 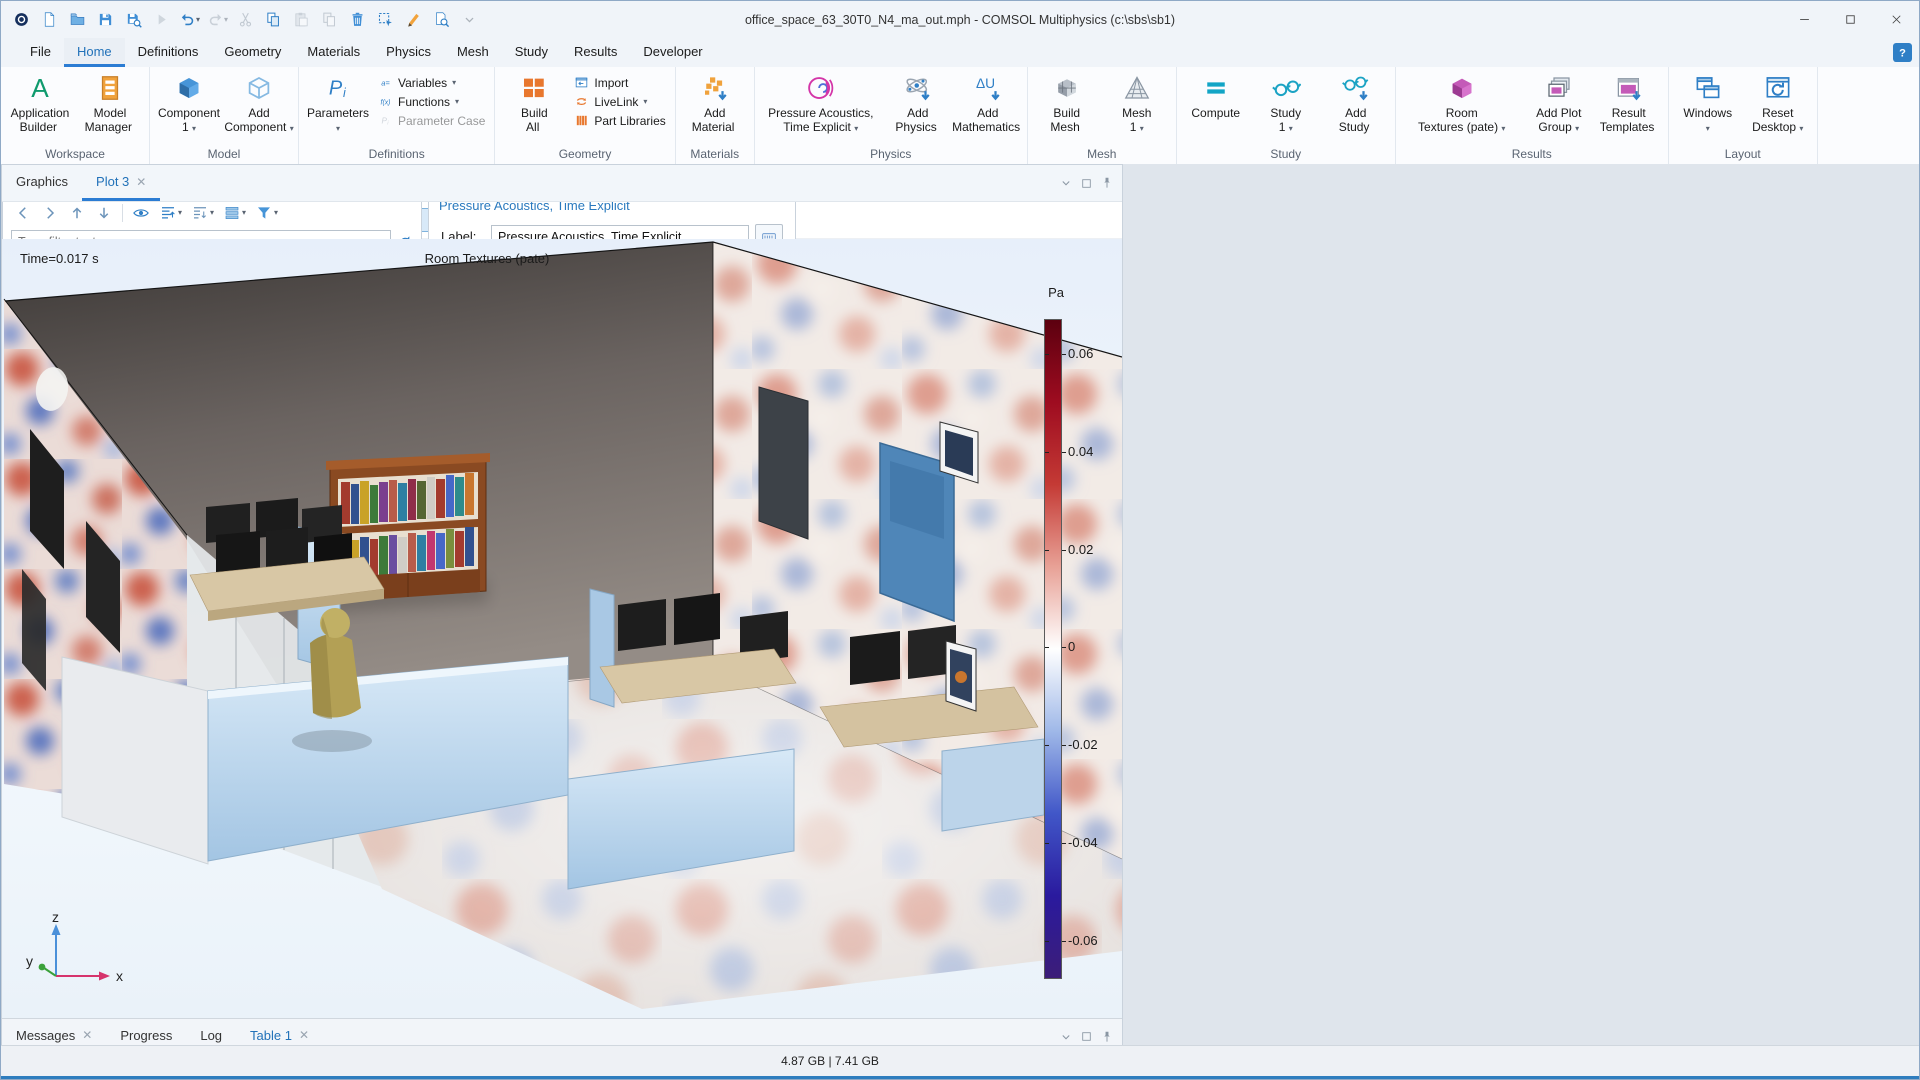 I want to click on mb-expand-tree-button: ▾, so click(x=170, y=213).